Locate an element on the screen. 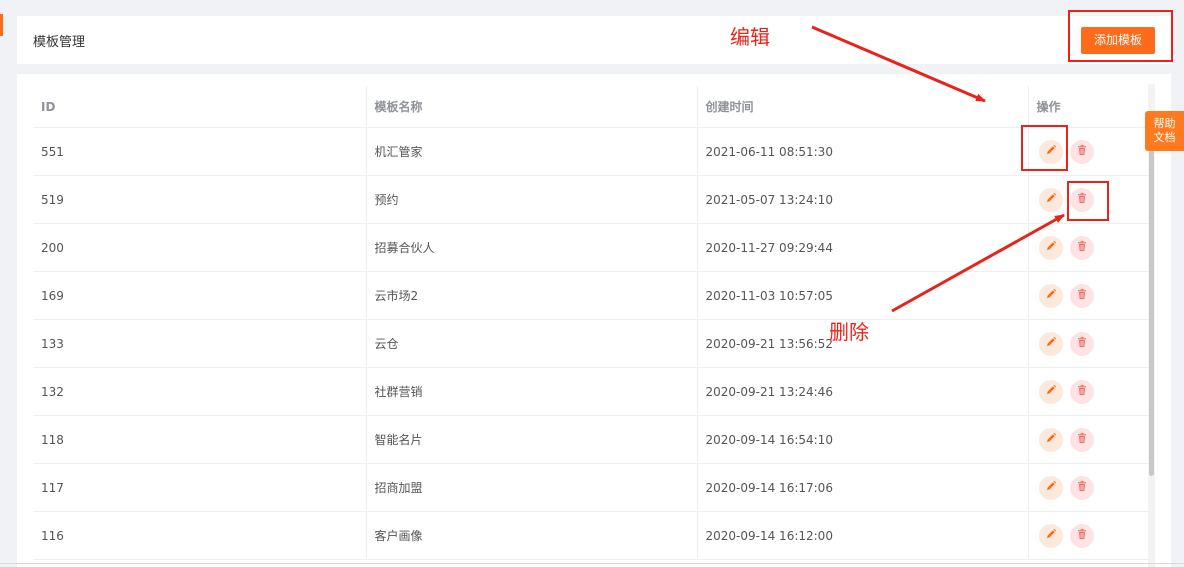 The image size is (1184, 567). annotation-arrow-delete is located at coordinates (978, 263).